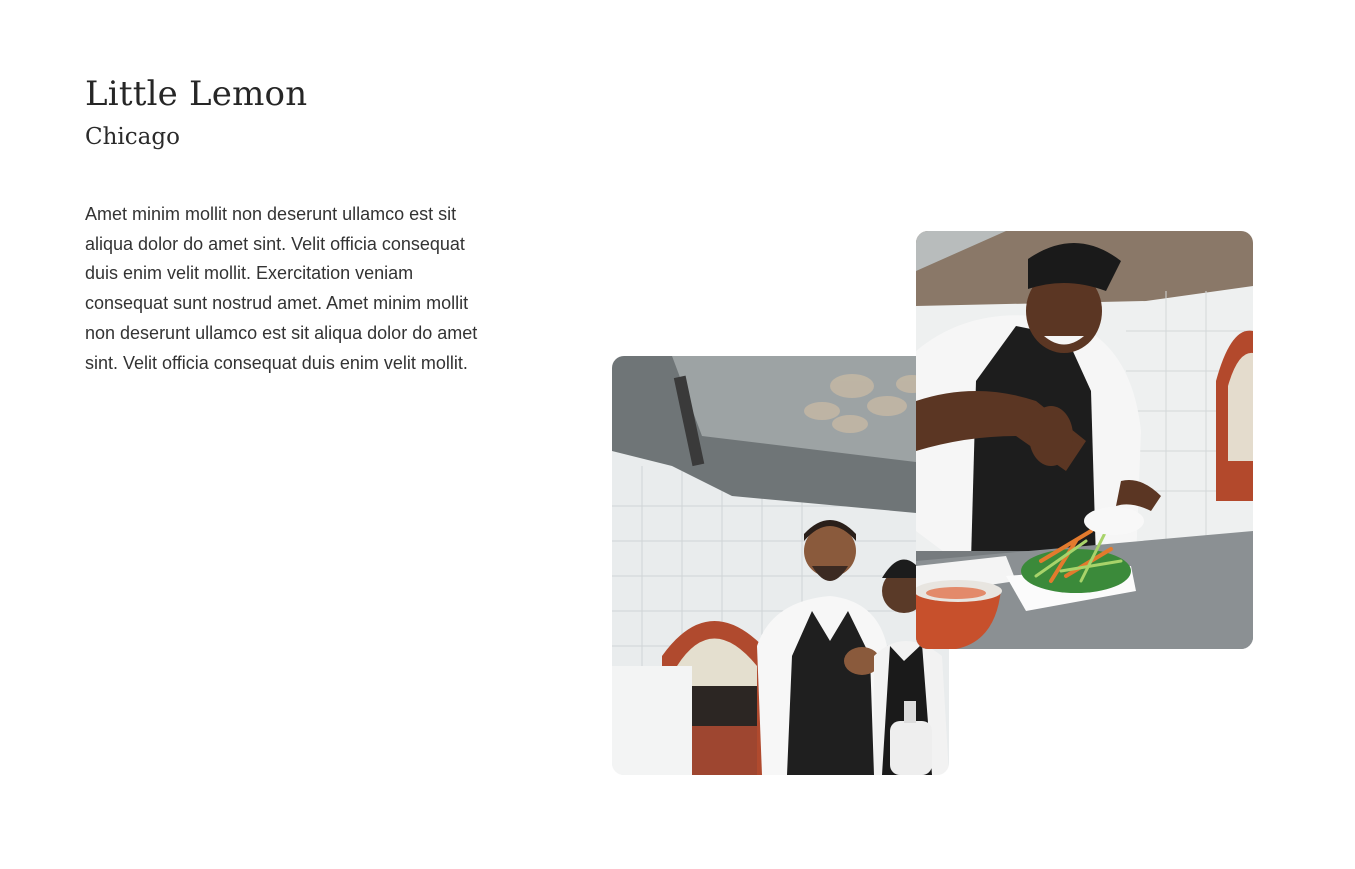 The image size is (1355, 869). What do you see at coordinates (1084, 440) in the screenshot?
I see `chef-plating-salad-photo` at bounding box center [1084, 440].